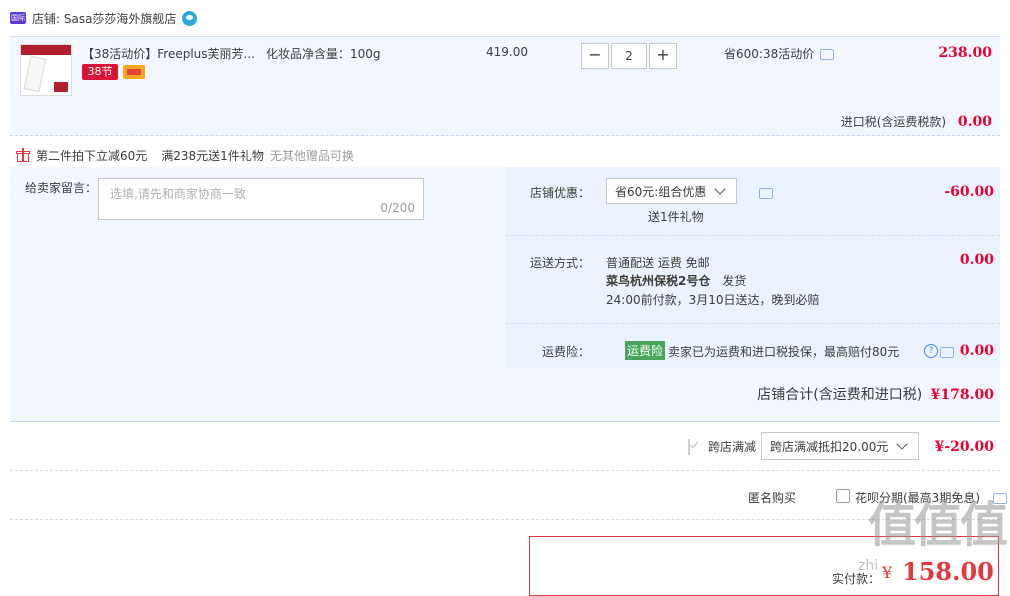  What do you see at coordinates (560, 193) in the screenshot?
I see `shop-discount-label: 店铺优惠：` at bounding box center [560, 193].